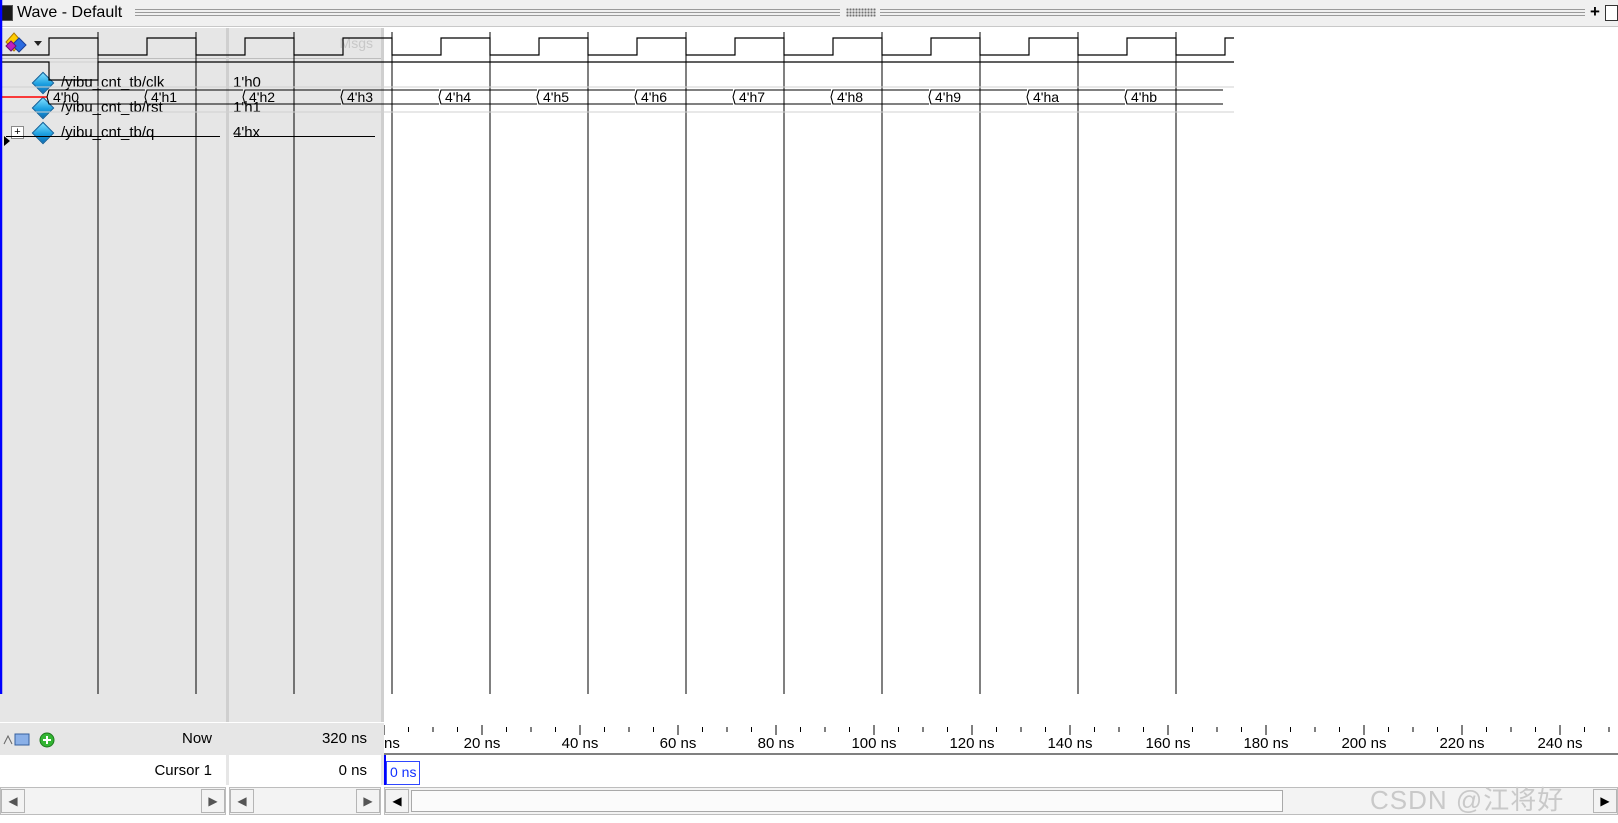 The image size is (1618, 823). What do you see at coordinates (580, 743) in the screenshot?
I see `ruler-label: 40 ns` at bounding box center [580, 743].